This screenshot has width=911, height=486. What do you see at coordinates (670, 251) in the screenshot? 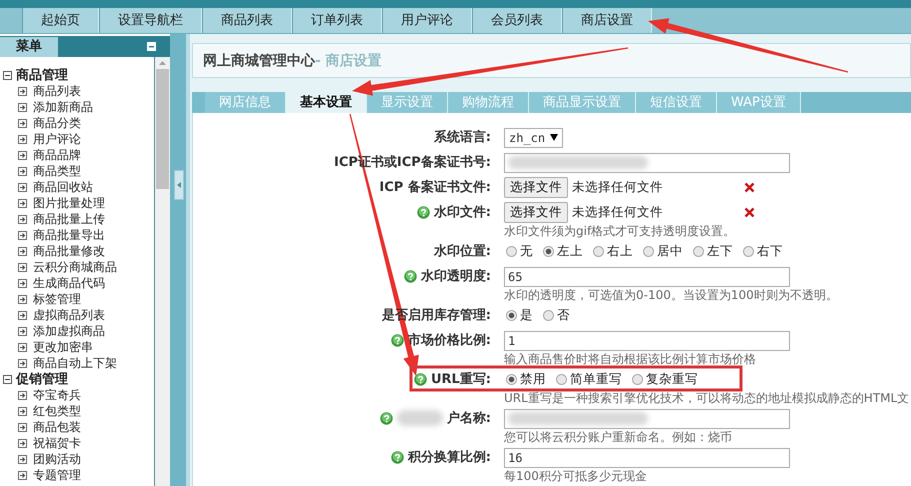
I see `radio-label: 居中` at bounding box center [670, 251].